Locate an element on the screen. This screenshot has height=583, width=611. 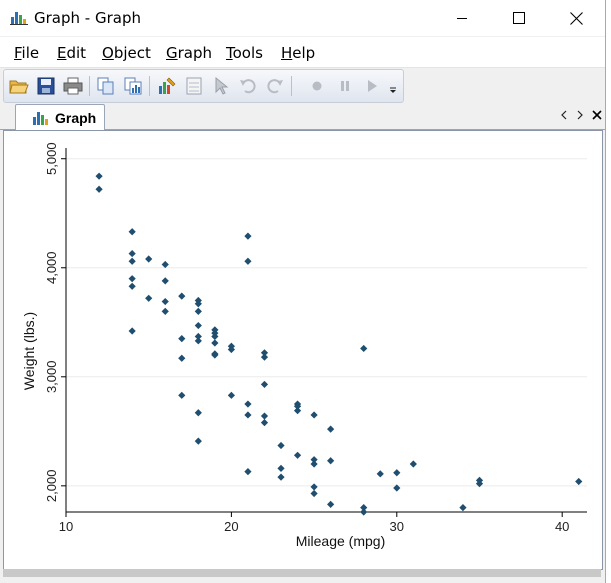
menu-object: Object is located at coordinates (126, 53).